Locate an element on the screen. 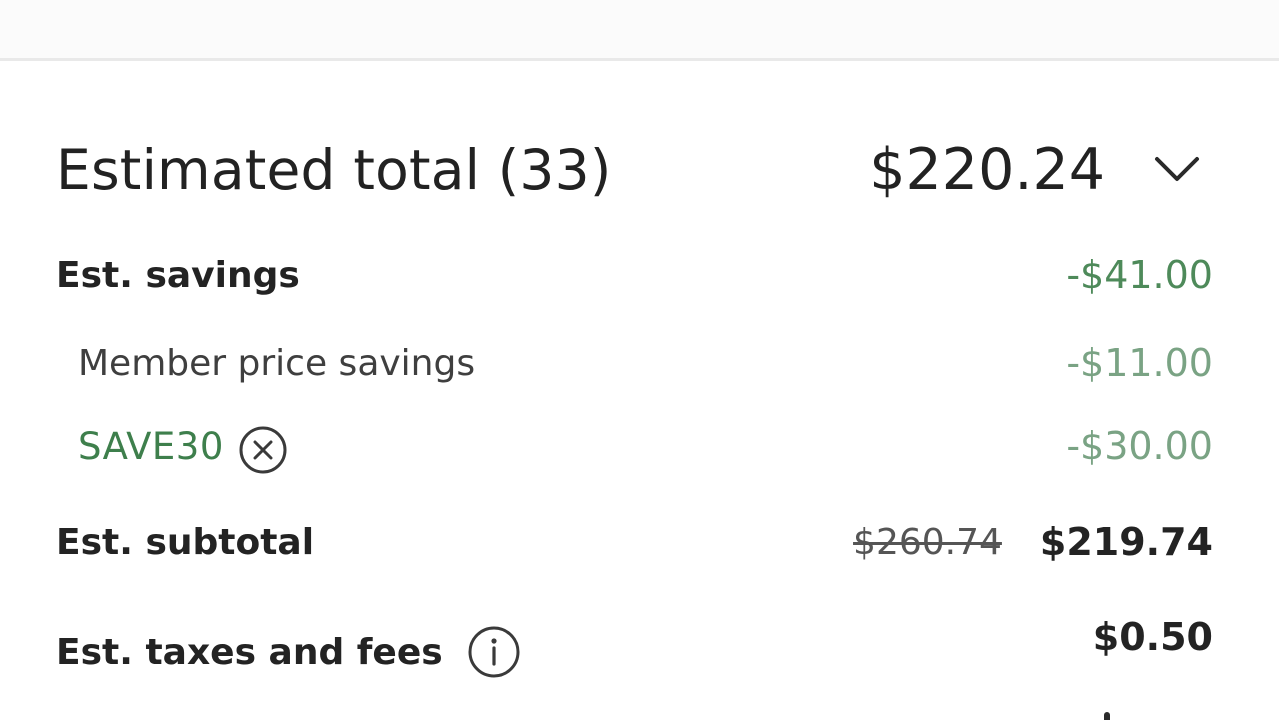  subtotal-right: $260.74 $219.74 is located at coordinates (1033, 542).